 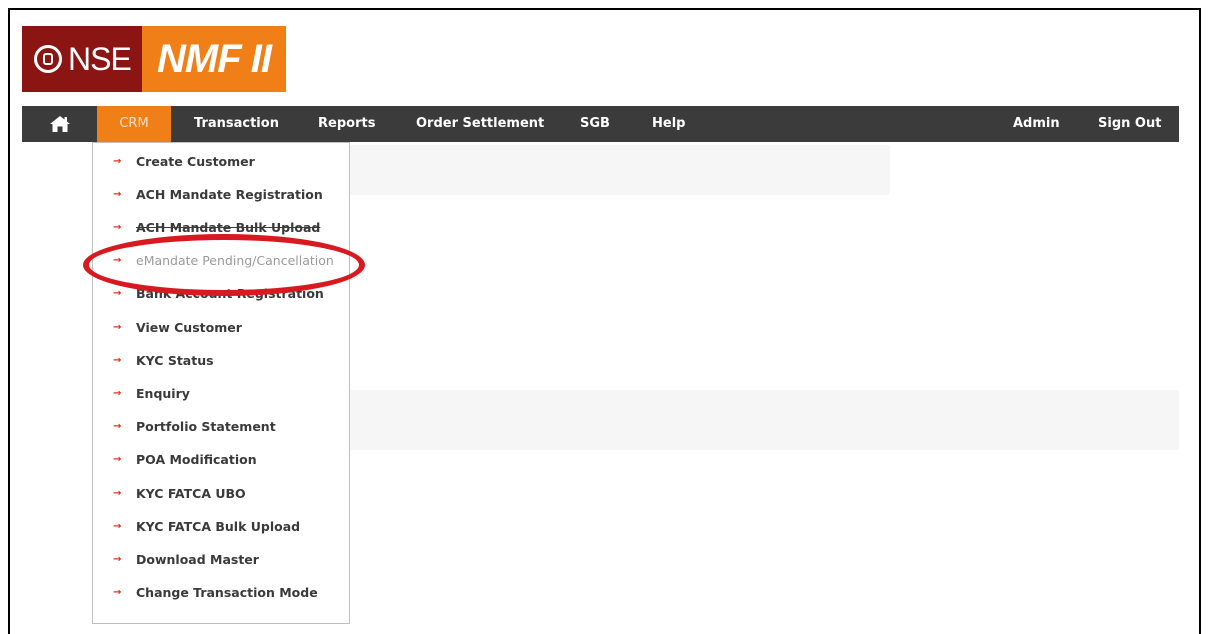 What do you see at coordinates (221, 361) in the screenshot?
I see `menu-item-kyc-status: → KYC Status` at bounding box center [221, 361].